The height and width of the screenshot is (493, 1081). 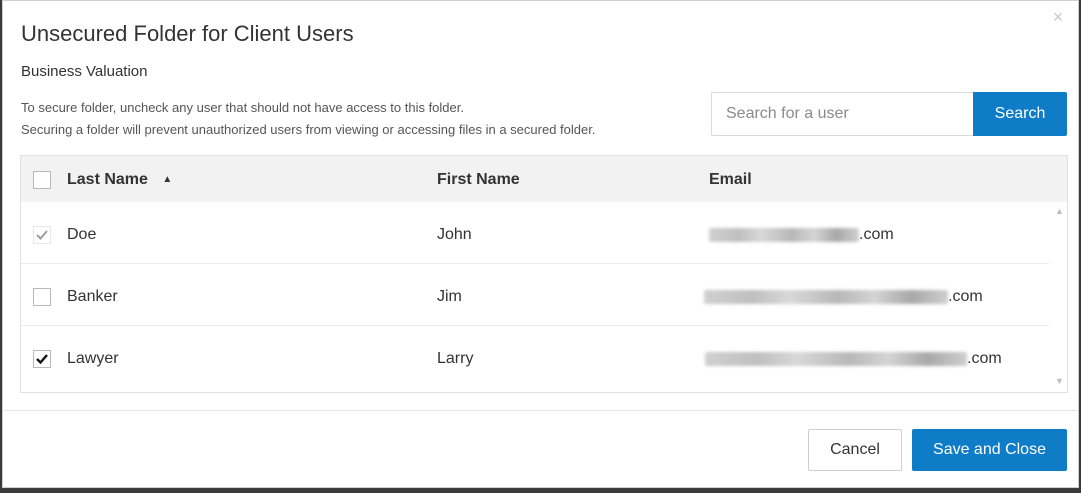 What do you see at coordinates (1059, 297) in the screenshot?
I see `table-scrollbar: ▲ ▼` at bounding box center [1059, 297].